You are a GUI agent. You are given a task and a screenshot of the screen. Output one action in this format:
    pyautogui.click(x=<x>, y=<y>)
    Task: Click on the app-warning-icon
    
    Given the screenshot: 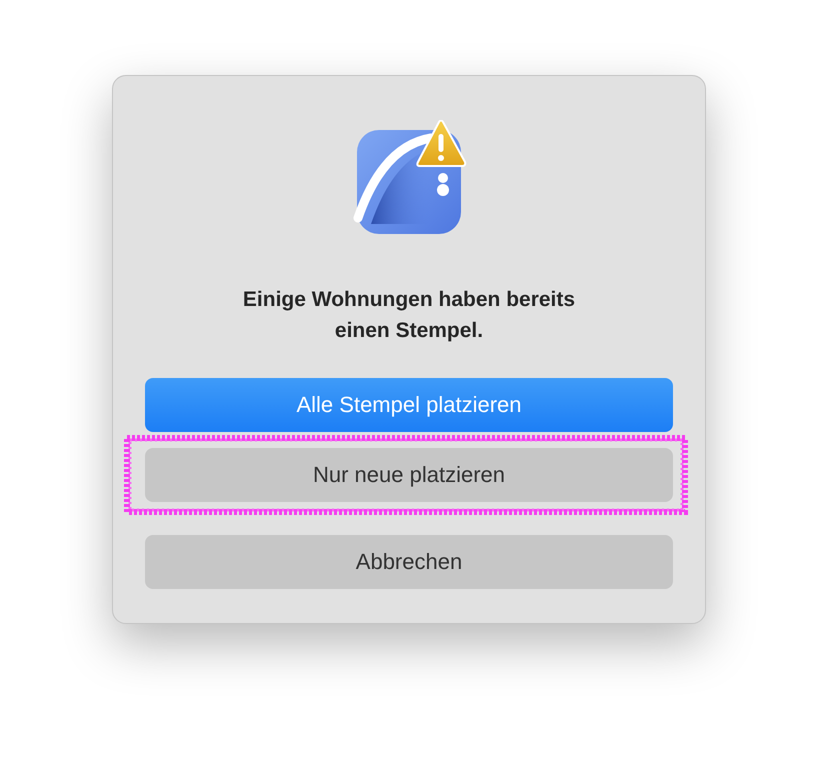 What is the action you would take?
    pyautogui.click(x=411, y=177)
    